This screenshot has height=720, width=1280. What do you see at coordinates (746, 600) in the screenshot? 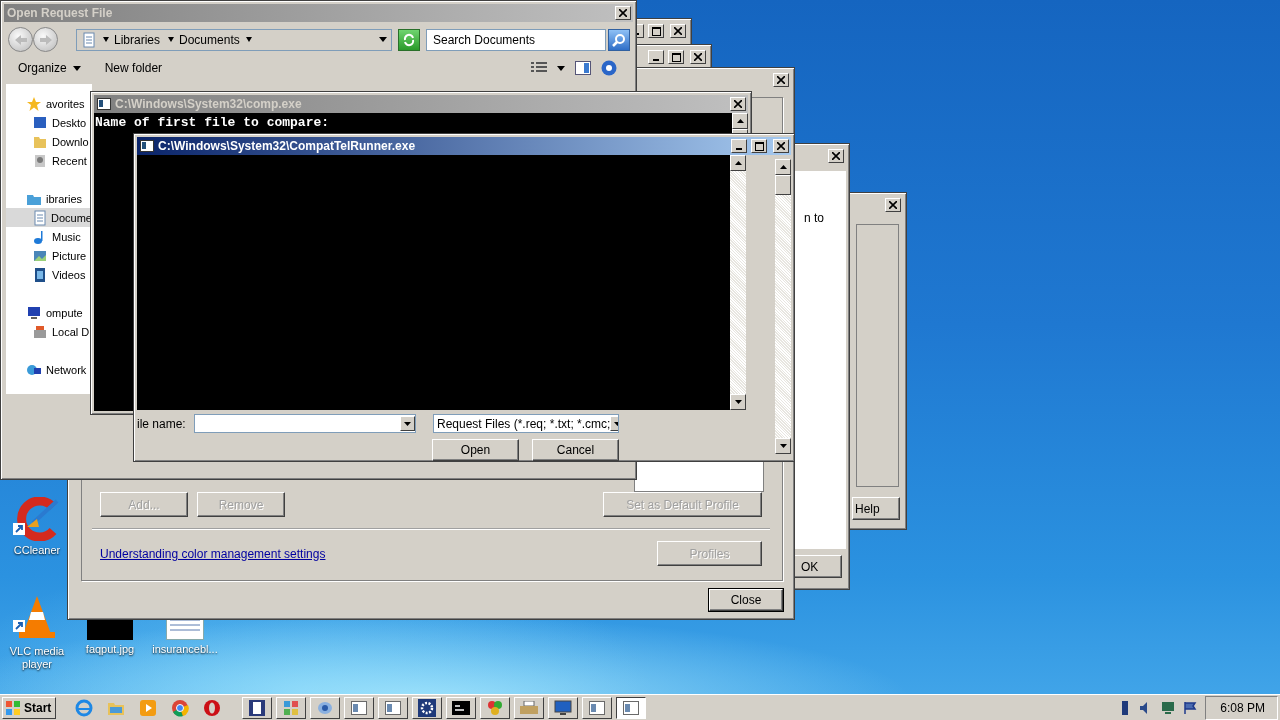
I see `close-dialog-button: Close` at bounding box center [746, 600].